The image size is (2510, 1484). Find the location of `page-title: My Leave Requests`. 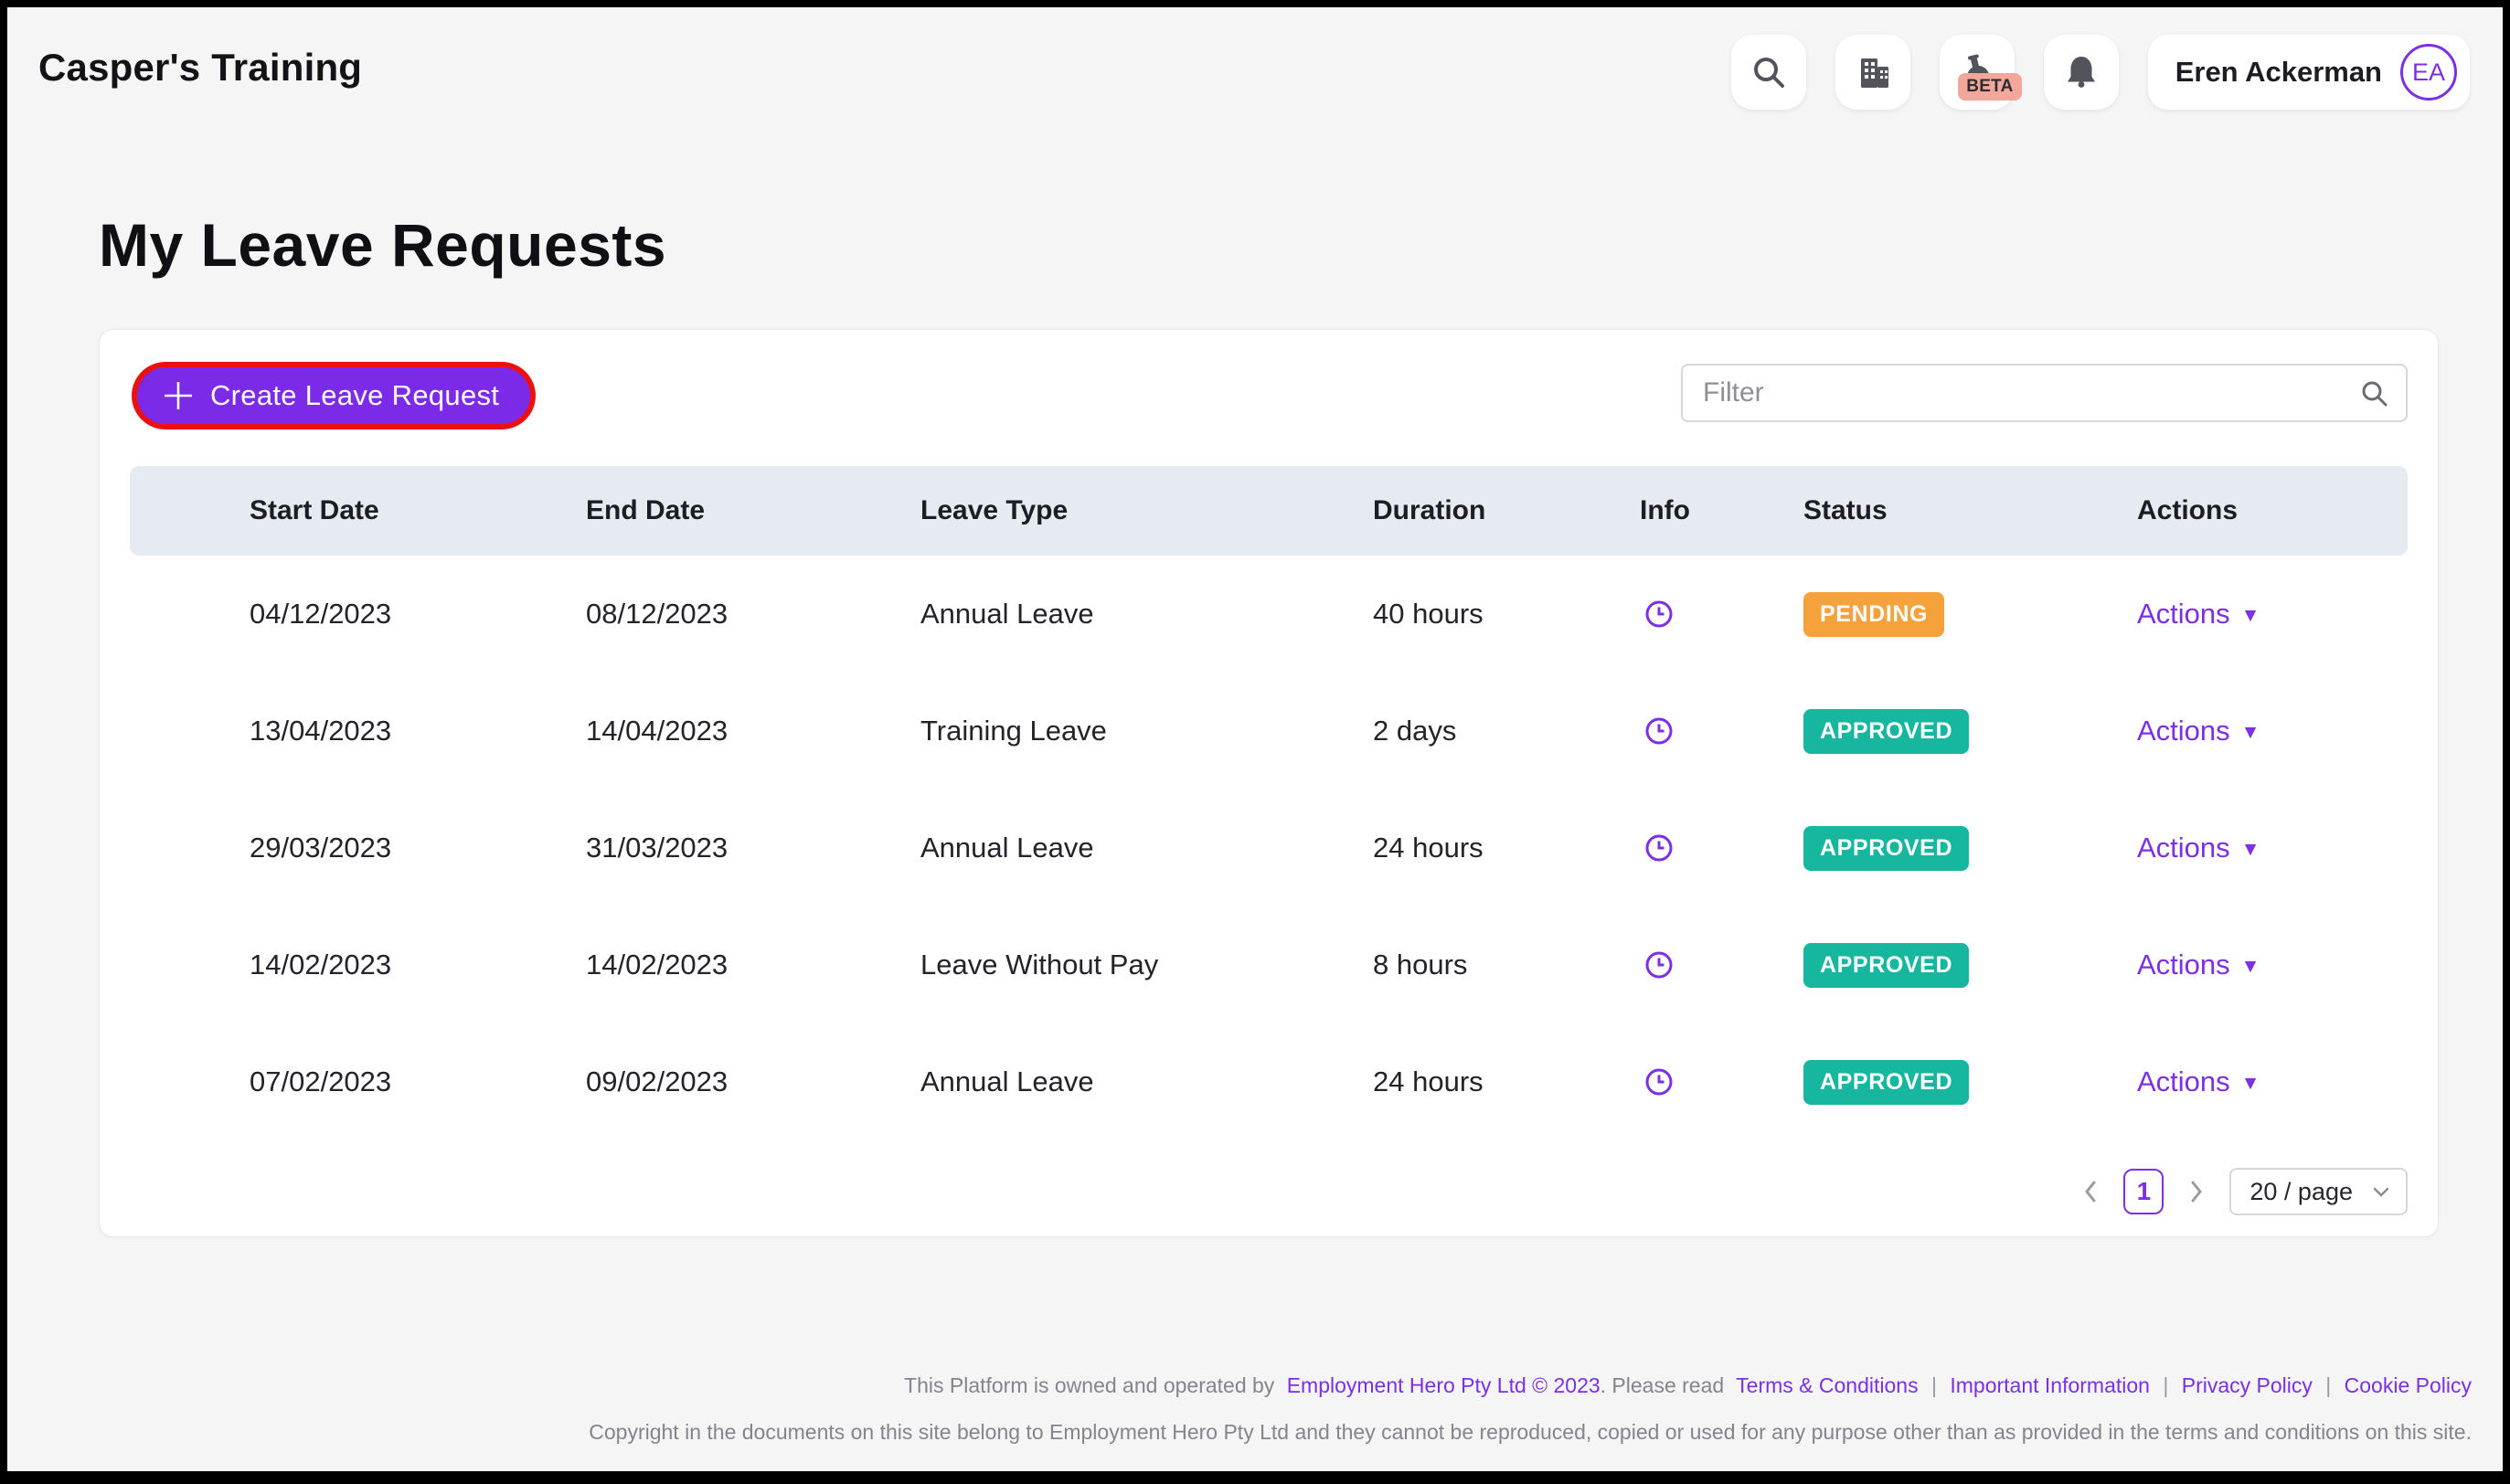

page-title: My Leave Requests is located at coordinates (383, 245).